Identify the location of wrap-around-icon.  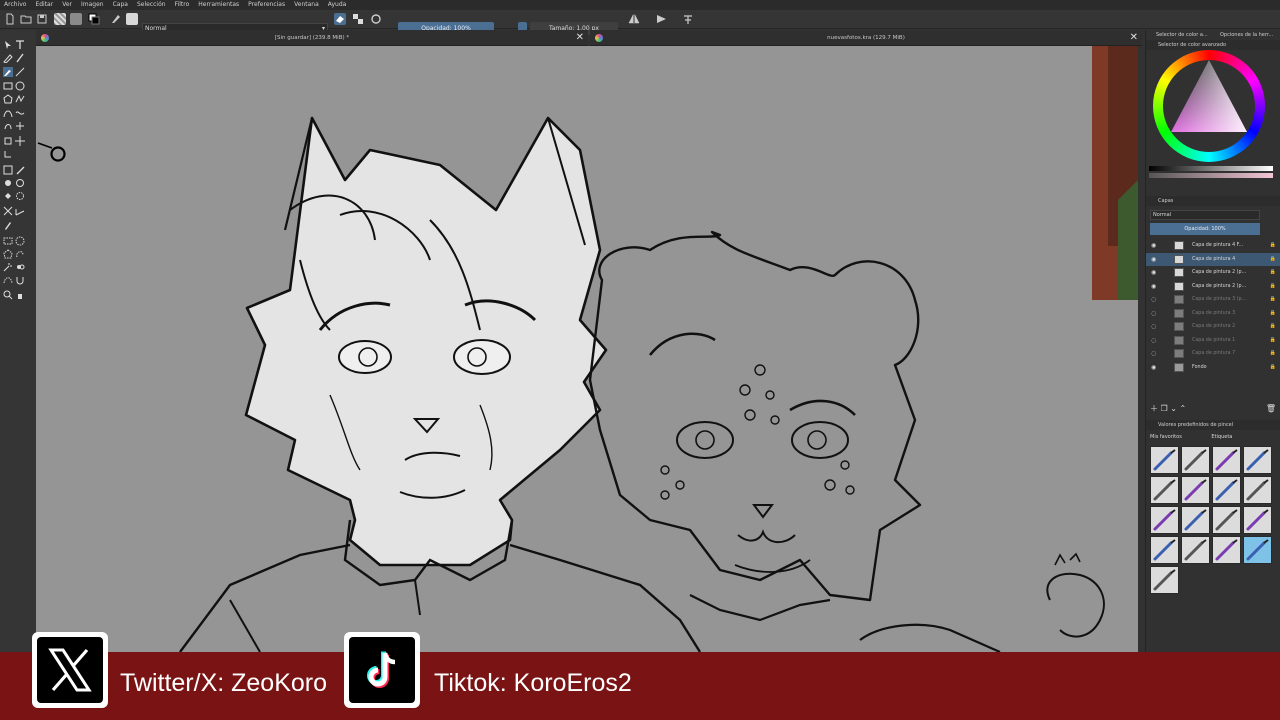
(688, 19).